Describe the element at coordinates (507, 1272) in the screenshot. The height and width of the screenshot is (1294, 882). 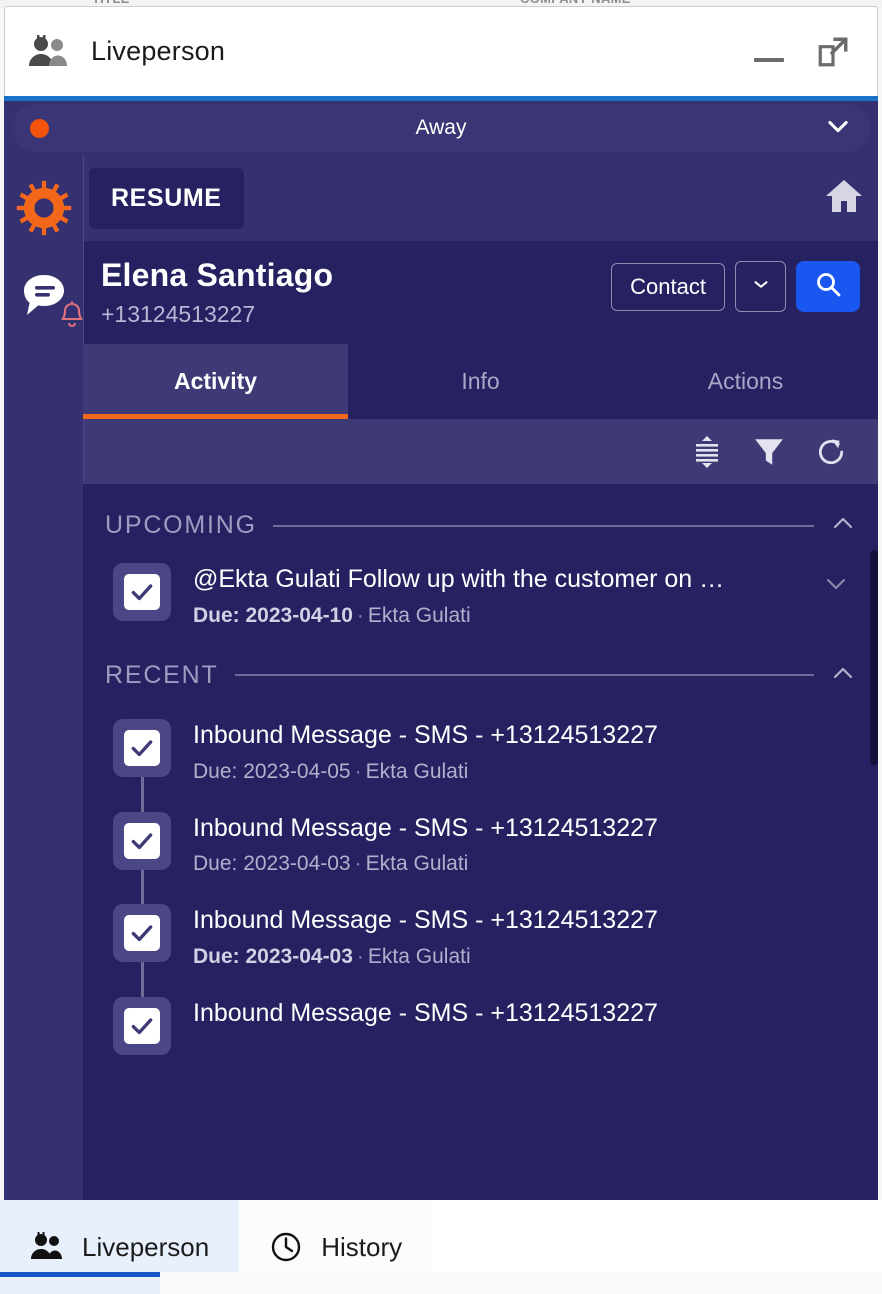
I see `clipped-tab-label: To Do List` at that location.